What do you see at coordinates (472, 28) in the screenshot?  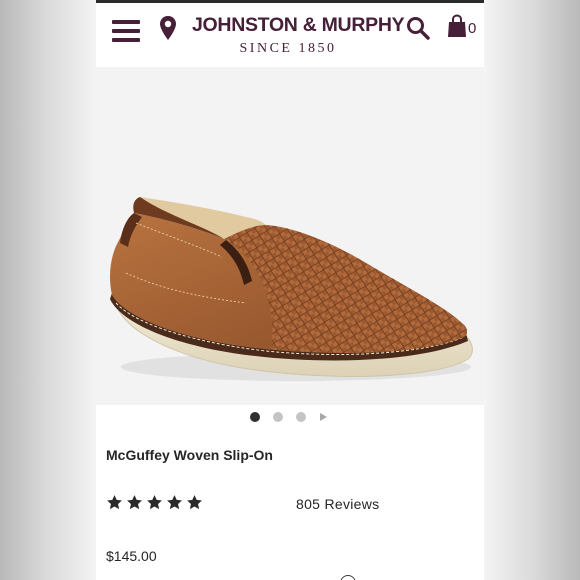 I see `cart-count: 0` at bounding box center [472, 28].